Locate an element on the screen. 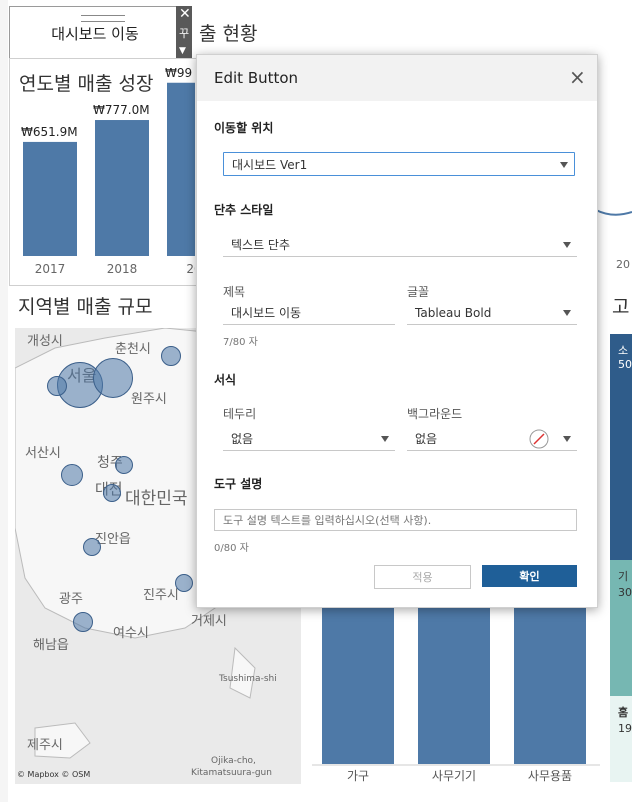 This screenshot has height=802, width=632. x-tick-label: 사무용품 is located at coordinates (550, 776).